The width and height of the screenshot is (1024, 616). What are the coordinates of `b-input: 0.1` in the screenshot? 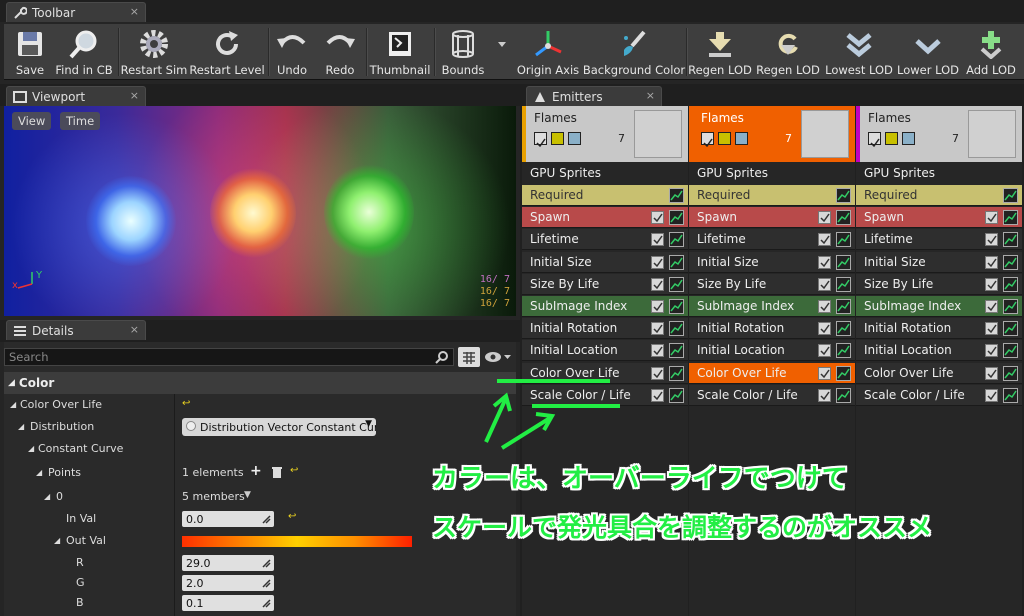 It's located at (228, 603).